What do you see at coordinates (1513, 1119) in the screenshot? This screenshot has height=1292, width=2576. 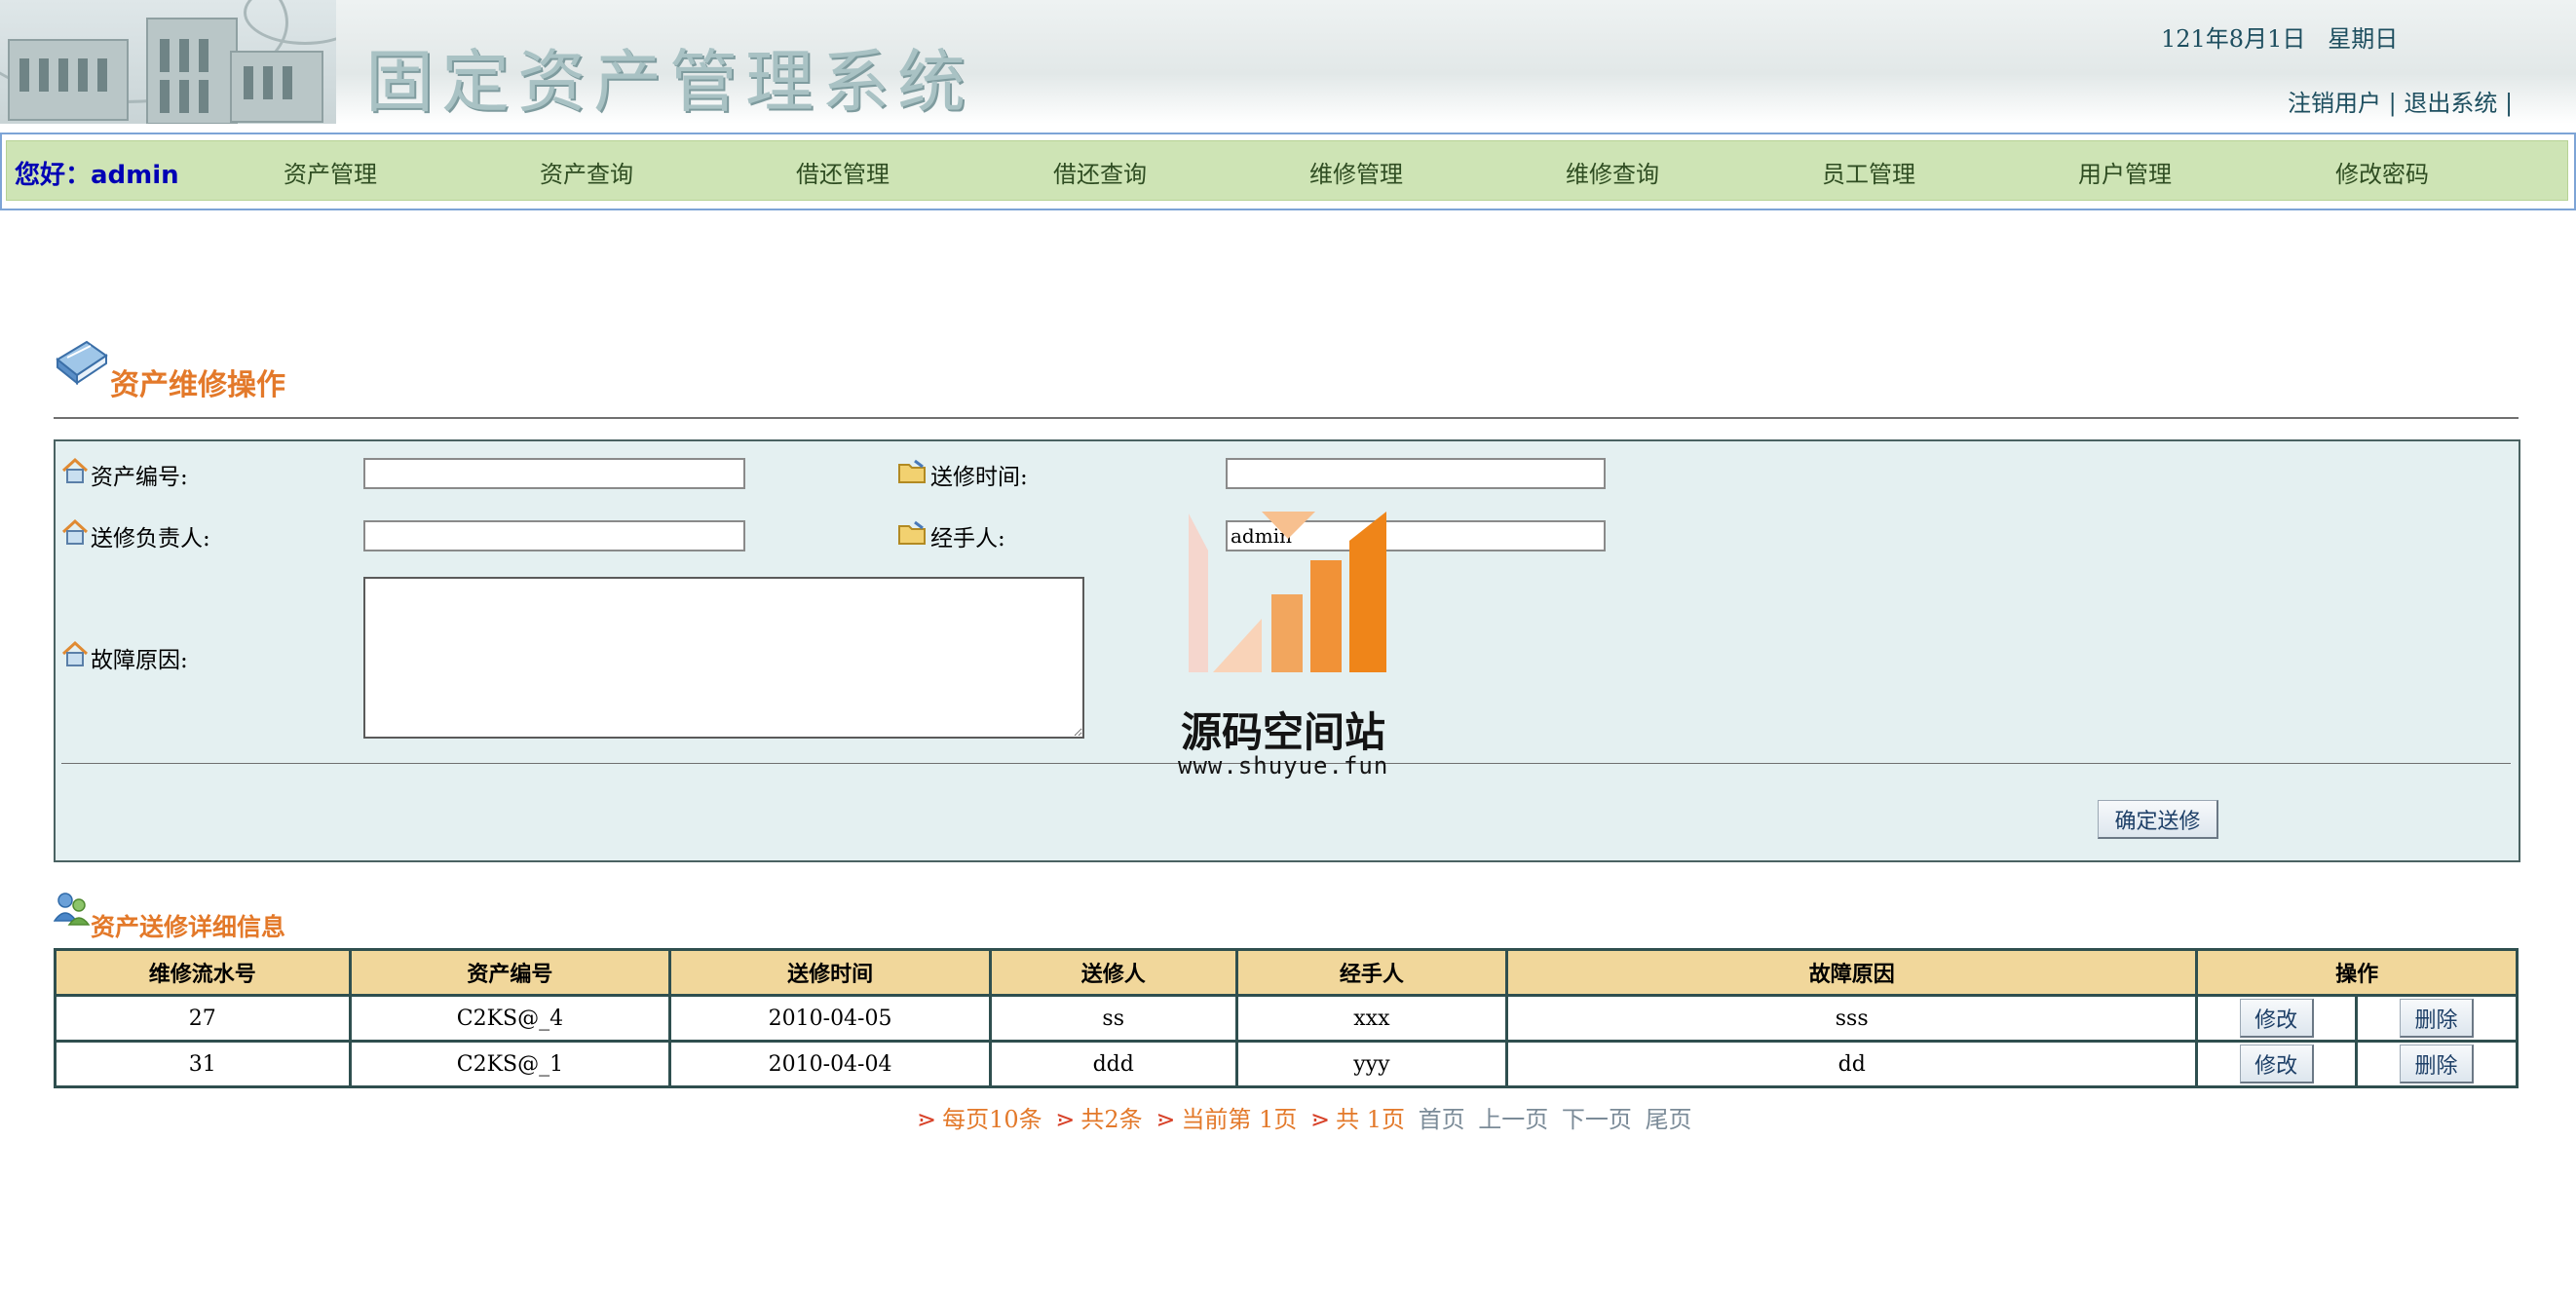 I see `prev-page-link: 上一页` at bounding box center [1513, 1119].